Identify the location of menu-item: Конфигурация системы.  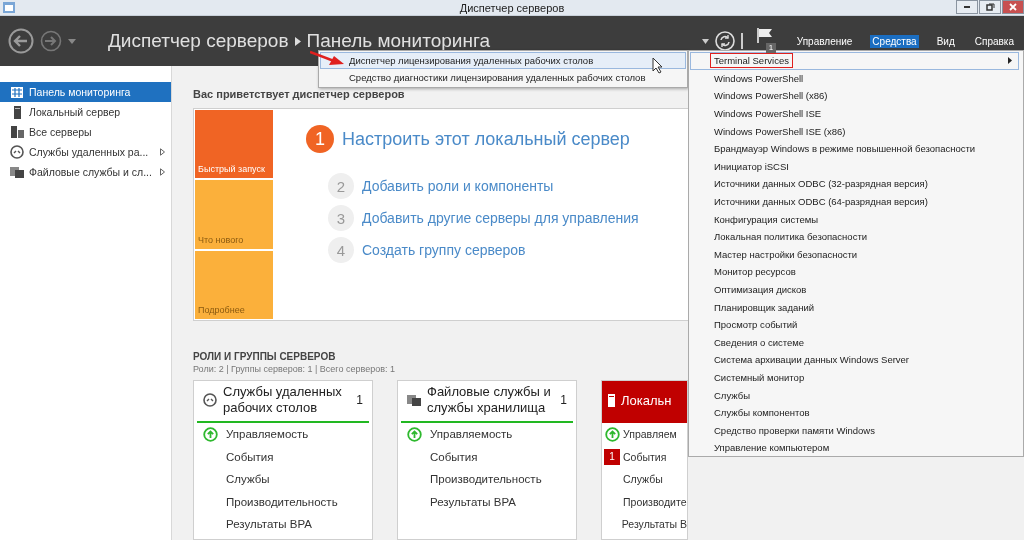
(854, 219).